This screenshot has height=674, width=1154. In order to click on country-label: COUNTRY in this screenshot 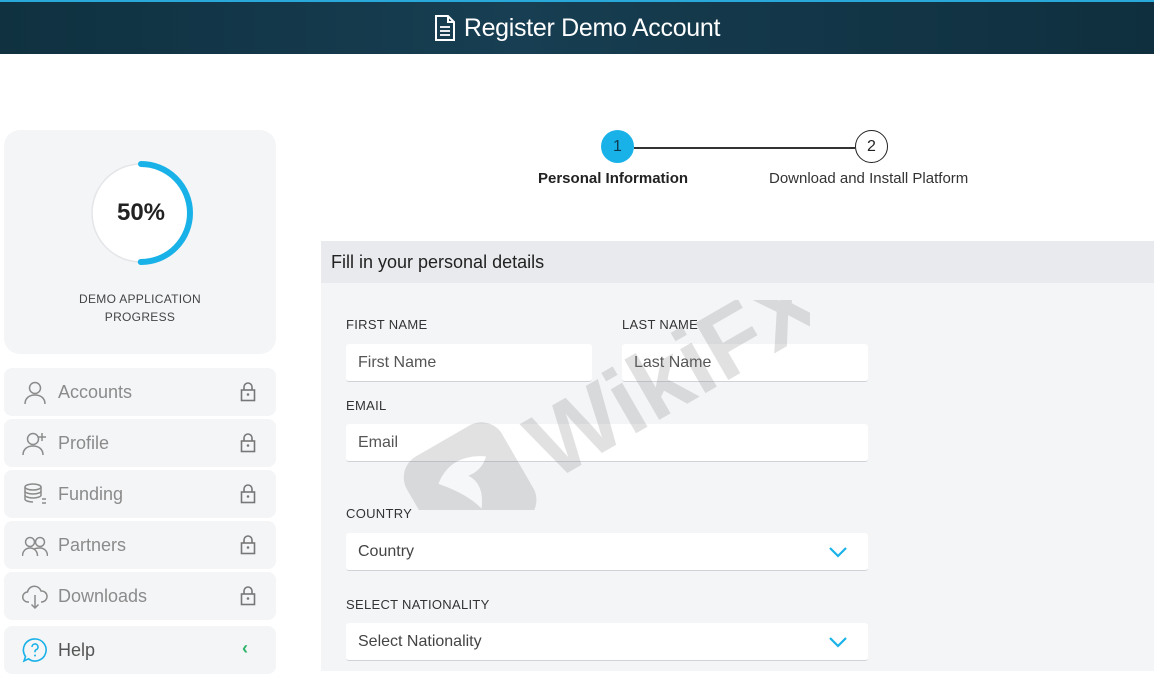, I will do `click(379, 513)`.